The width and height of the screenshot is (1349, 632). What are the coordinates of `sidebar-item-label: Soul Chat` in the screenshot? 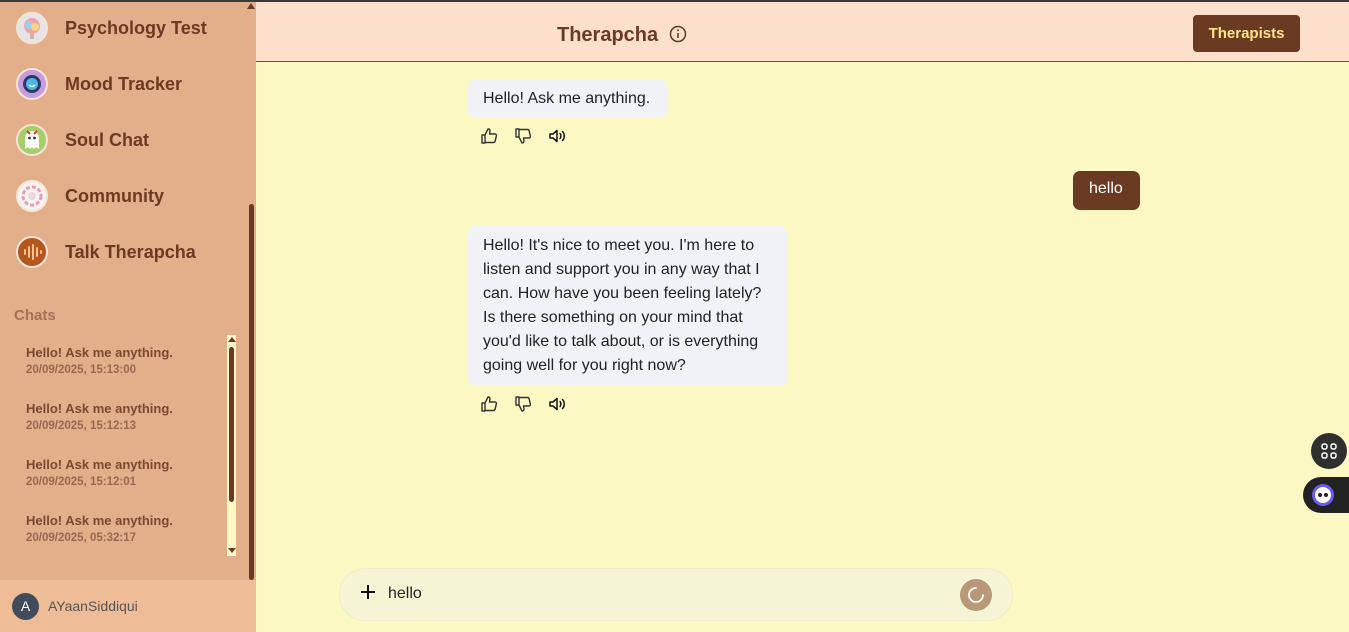 It's located at (107, 139).